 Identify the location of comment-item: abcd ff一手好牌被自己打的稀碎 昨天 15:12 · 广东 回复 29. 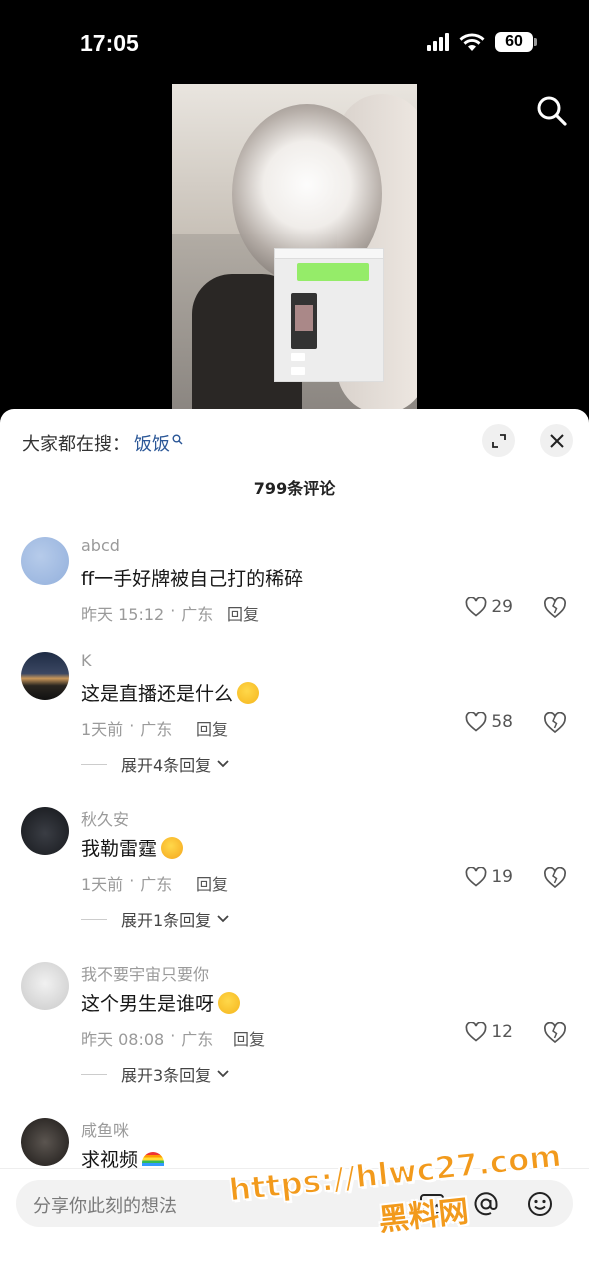
(294, 596).